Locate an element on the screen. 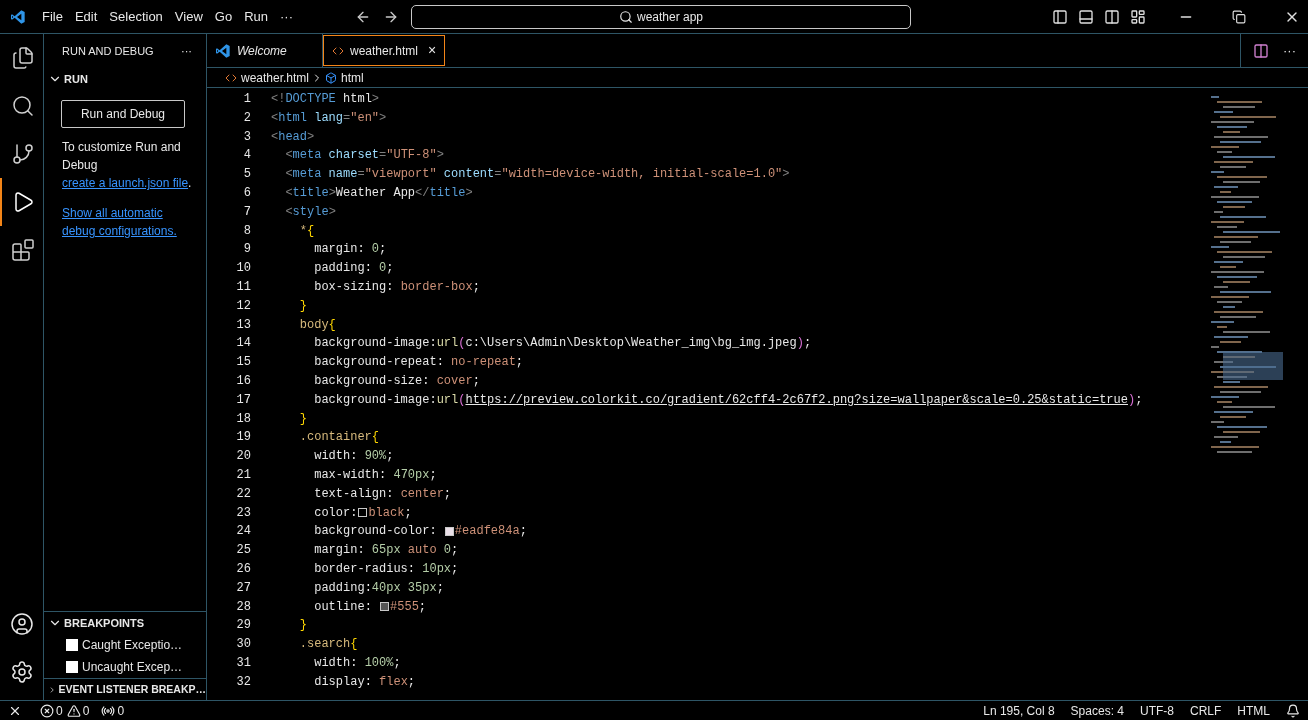 This screenshot has width=1308, height=720. show-configurations-link: Show all automatic debug configurations. is located at coordinates (125, 222).